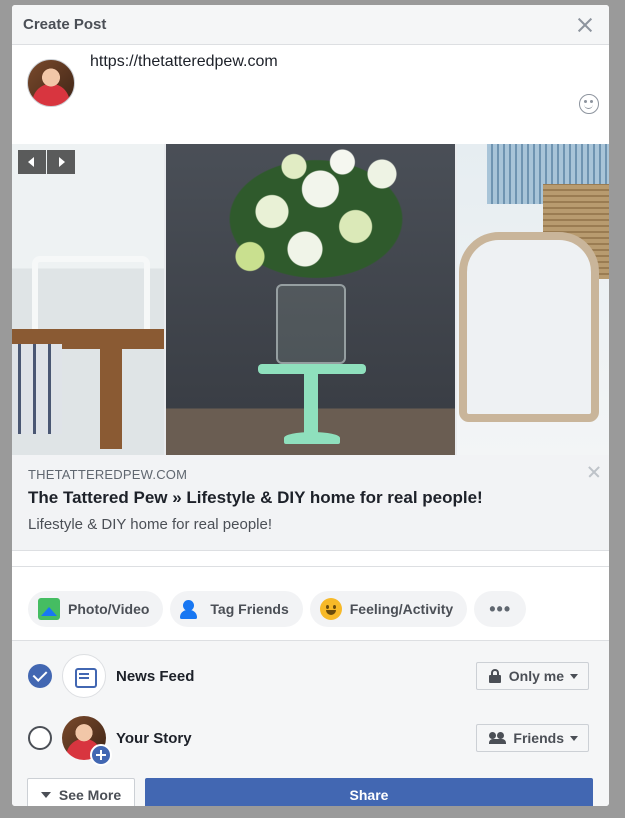 This screenshot has width=625, height=818. I want to click on post-text-input: https://thetatteredpew.com, so click(184, 62).